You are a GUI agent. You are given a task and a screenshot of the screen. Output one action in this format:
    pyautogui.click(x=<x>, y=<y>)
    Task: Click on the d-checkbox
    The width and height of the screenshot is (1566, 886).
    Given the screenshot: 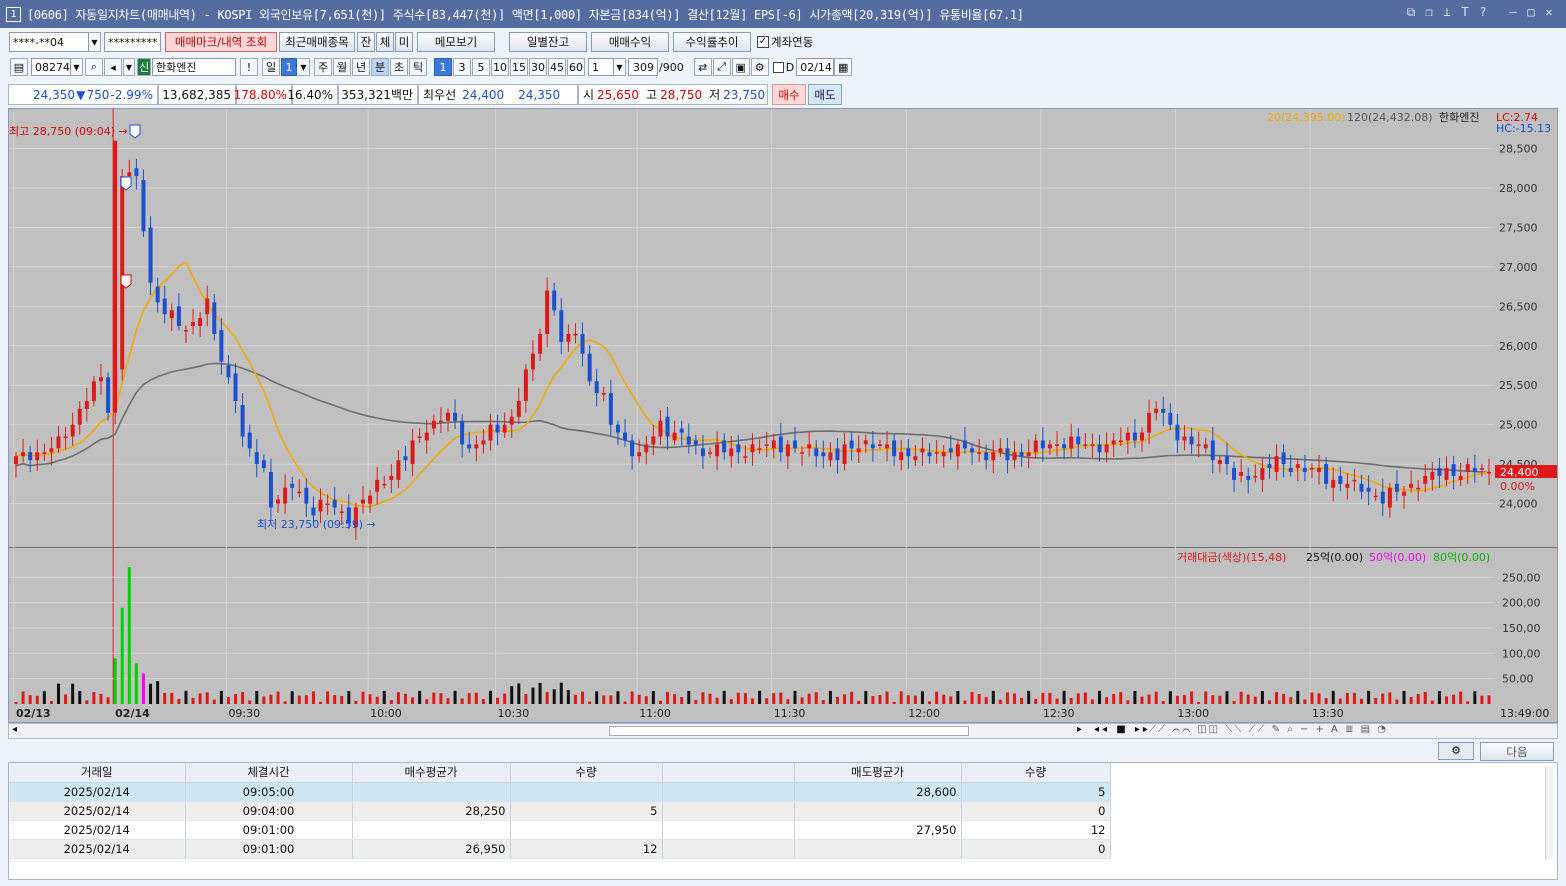 What is the action you would take?
    pyautogui.click(x=778, y=67)
    